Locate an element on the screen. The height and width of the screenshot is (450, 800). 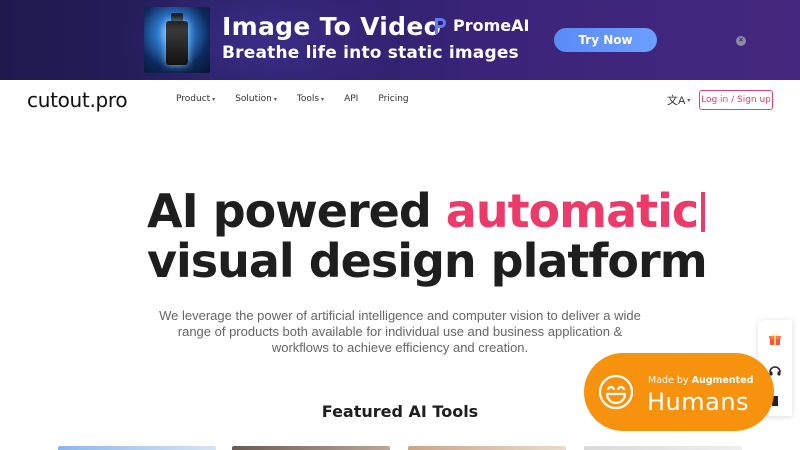
language-selector: 文A ▾ is located at coordinates (678, 100).